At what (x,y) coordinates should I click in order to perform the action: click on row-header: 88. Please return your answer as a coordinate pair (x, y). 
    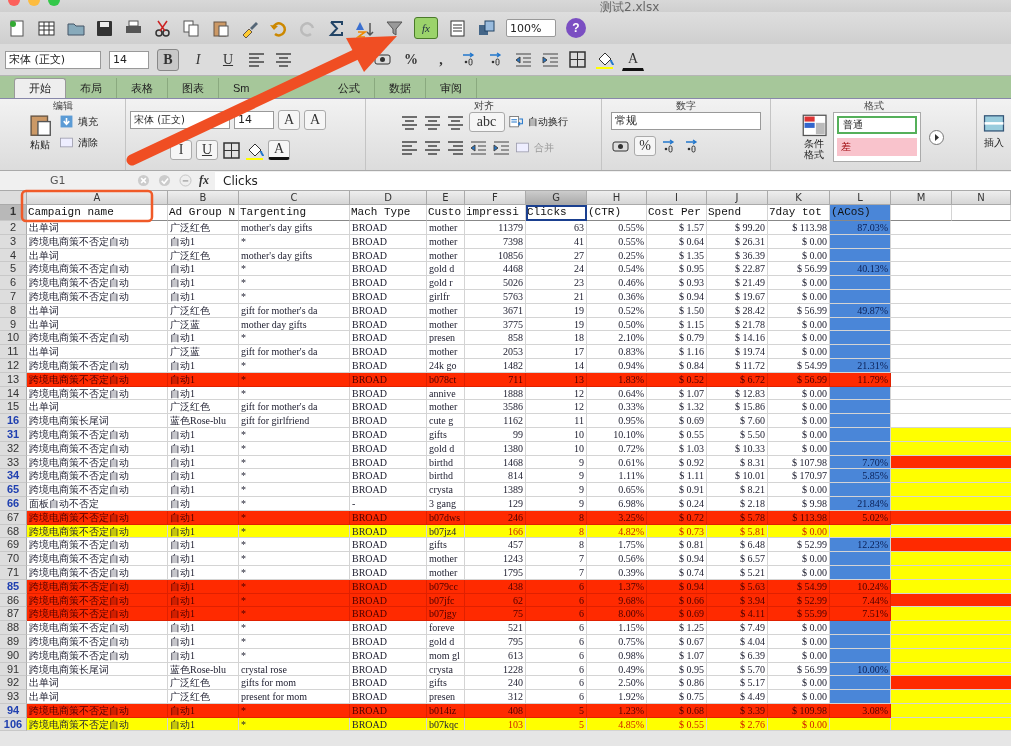
    Looking at the image, I should click on (13, 628).